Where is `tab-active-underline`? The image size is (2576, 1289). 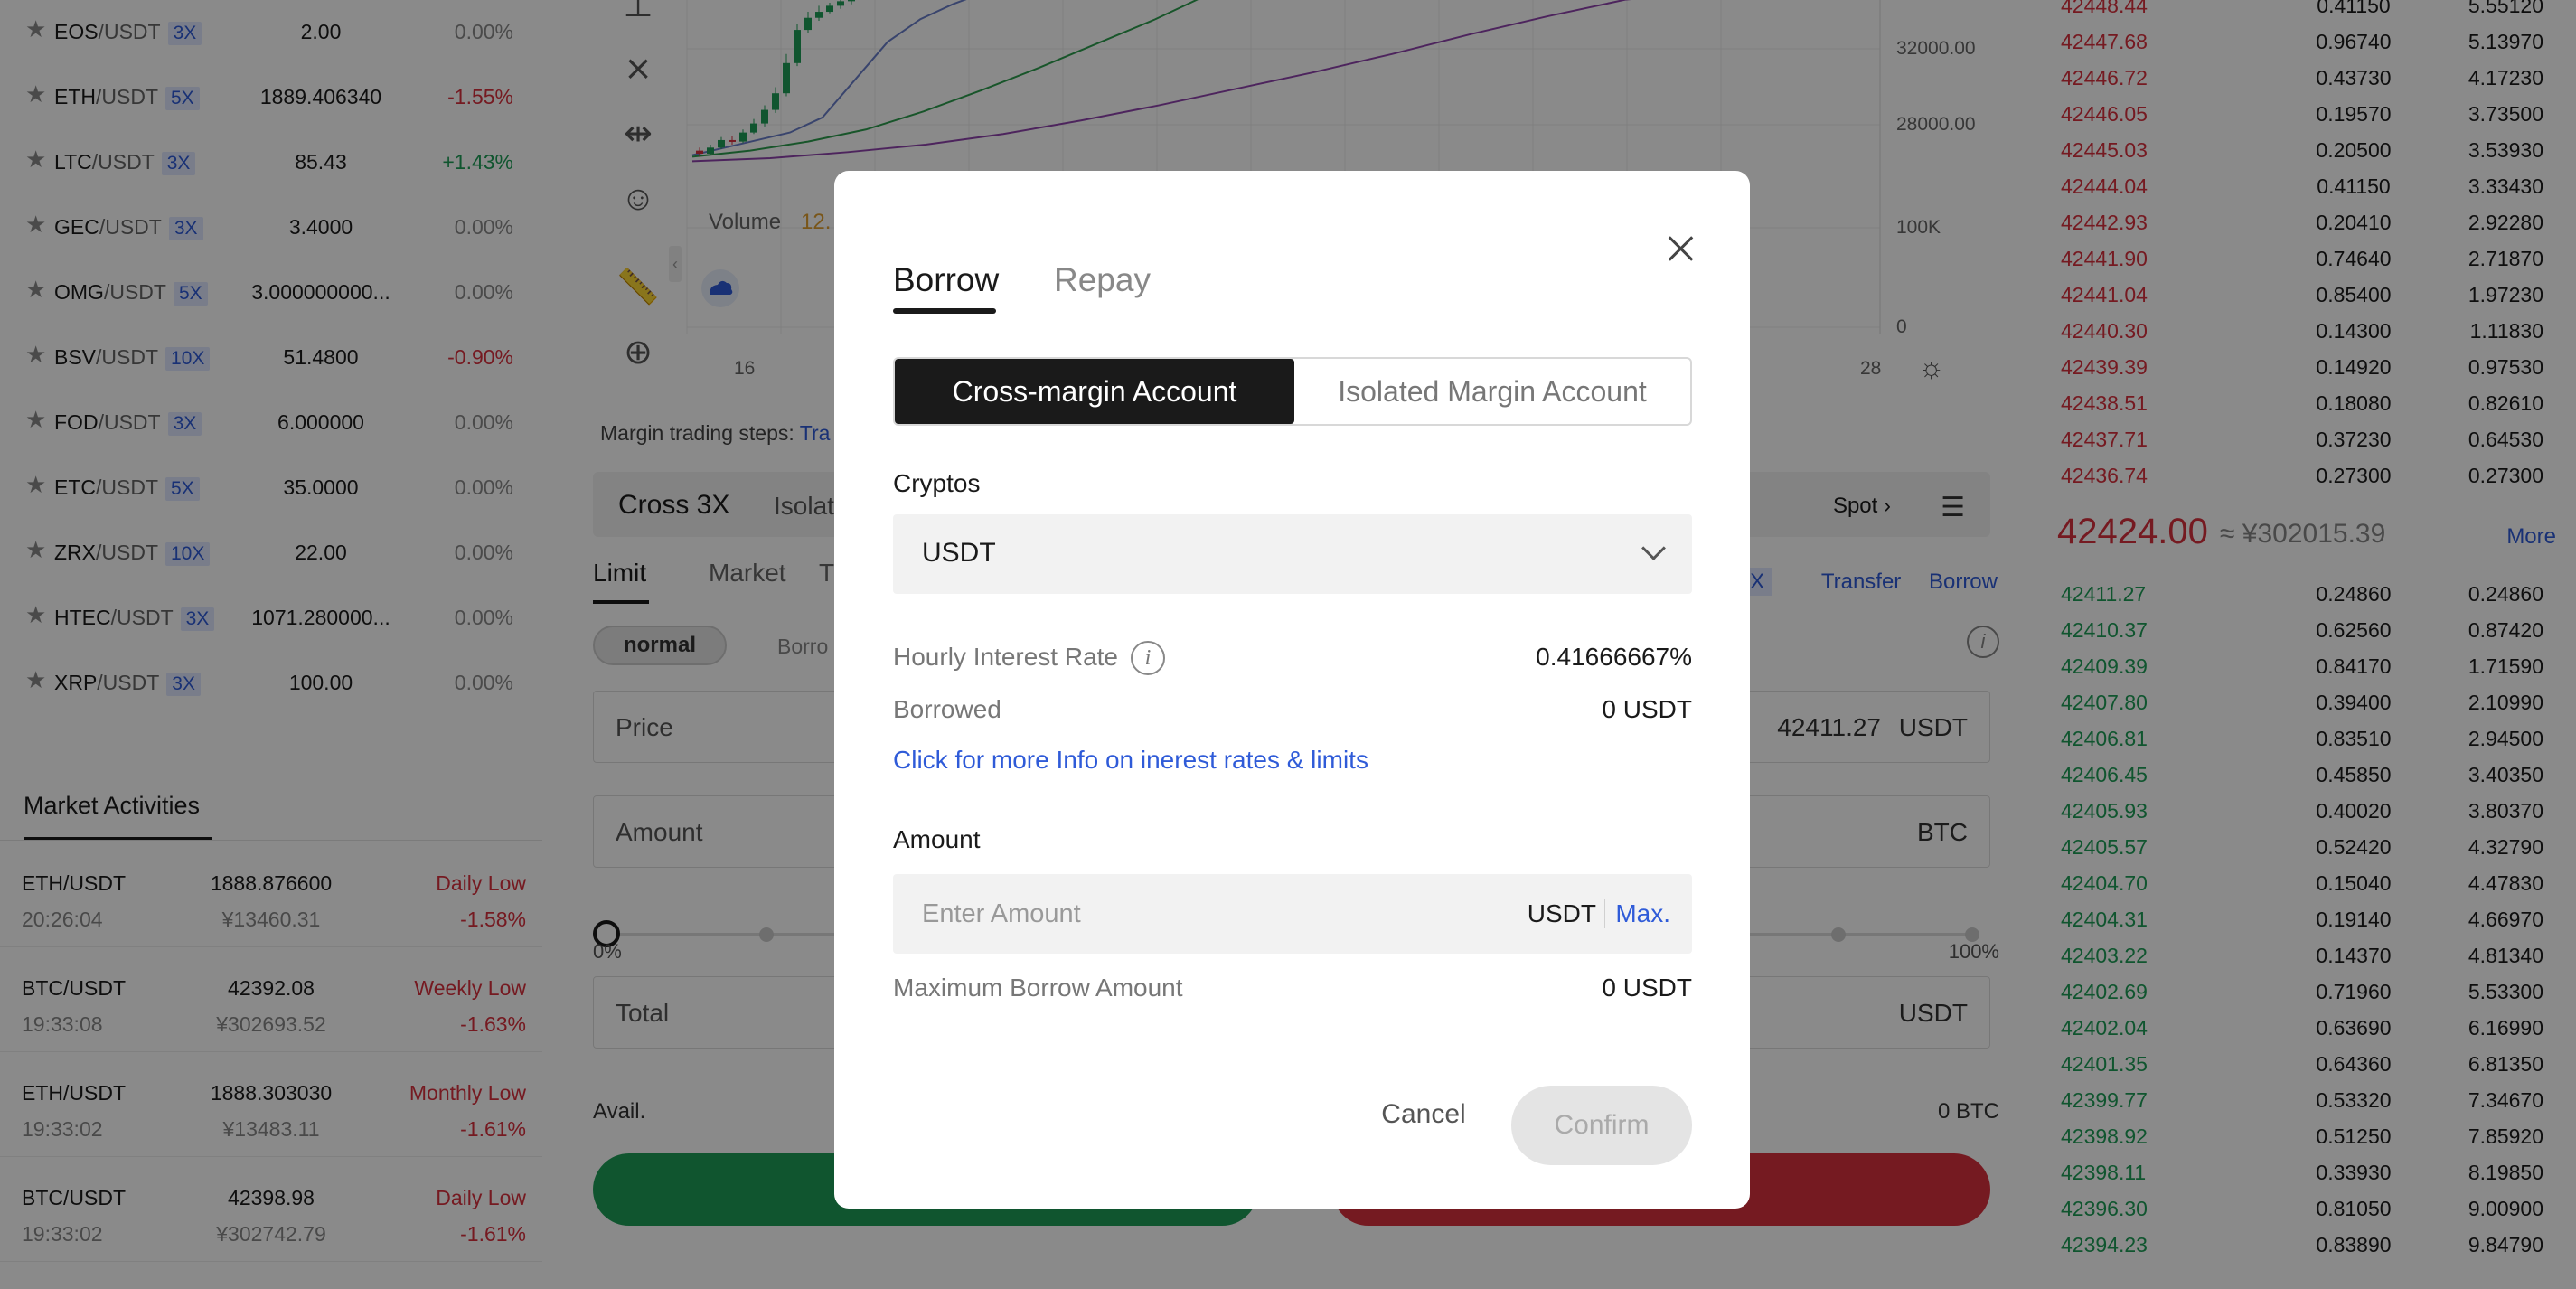
tab-active-underline is located at coordinates (944, 311).